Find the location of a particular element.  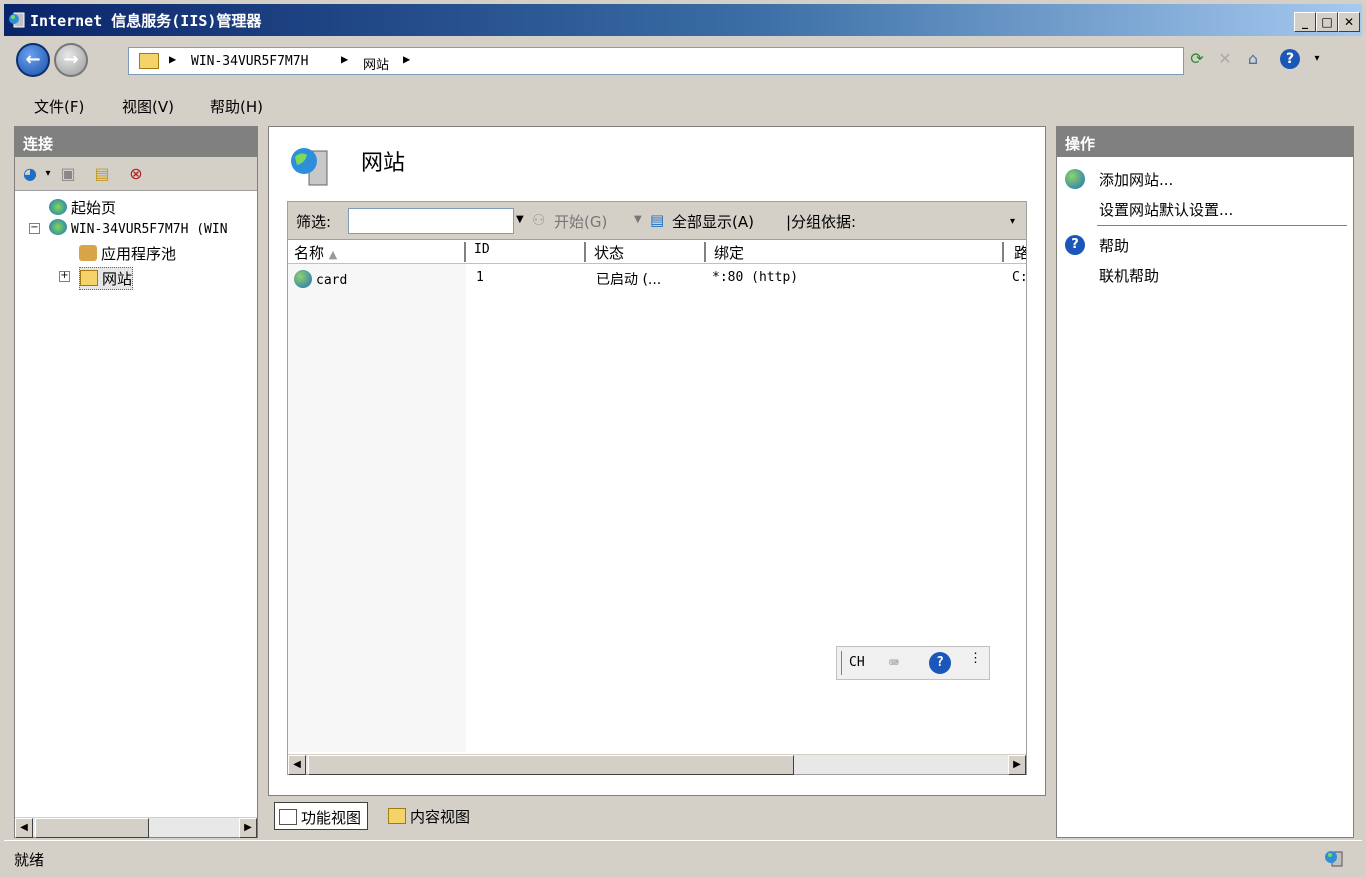

maximize-button: □ is located at coordinates (1327, 22).